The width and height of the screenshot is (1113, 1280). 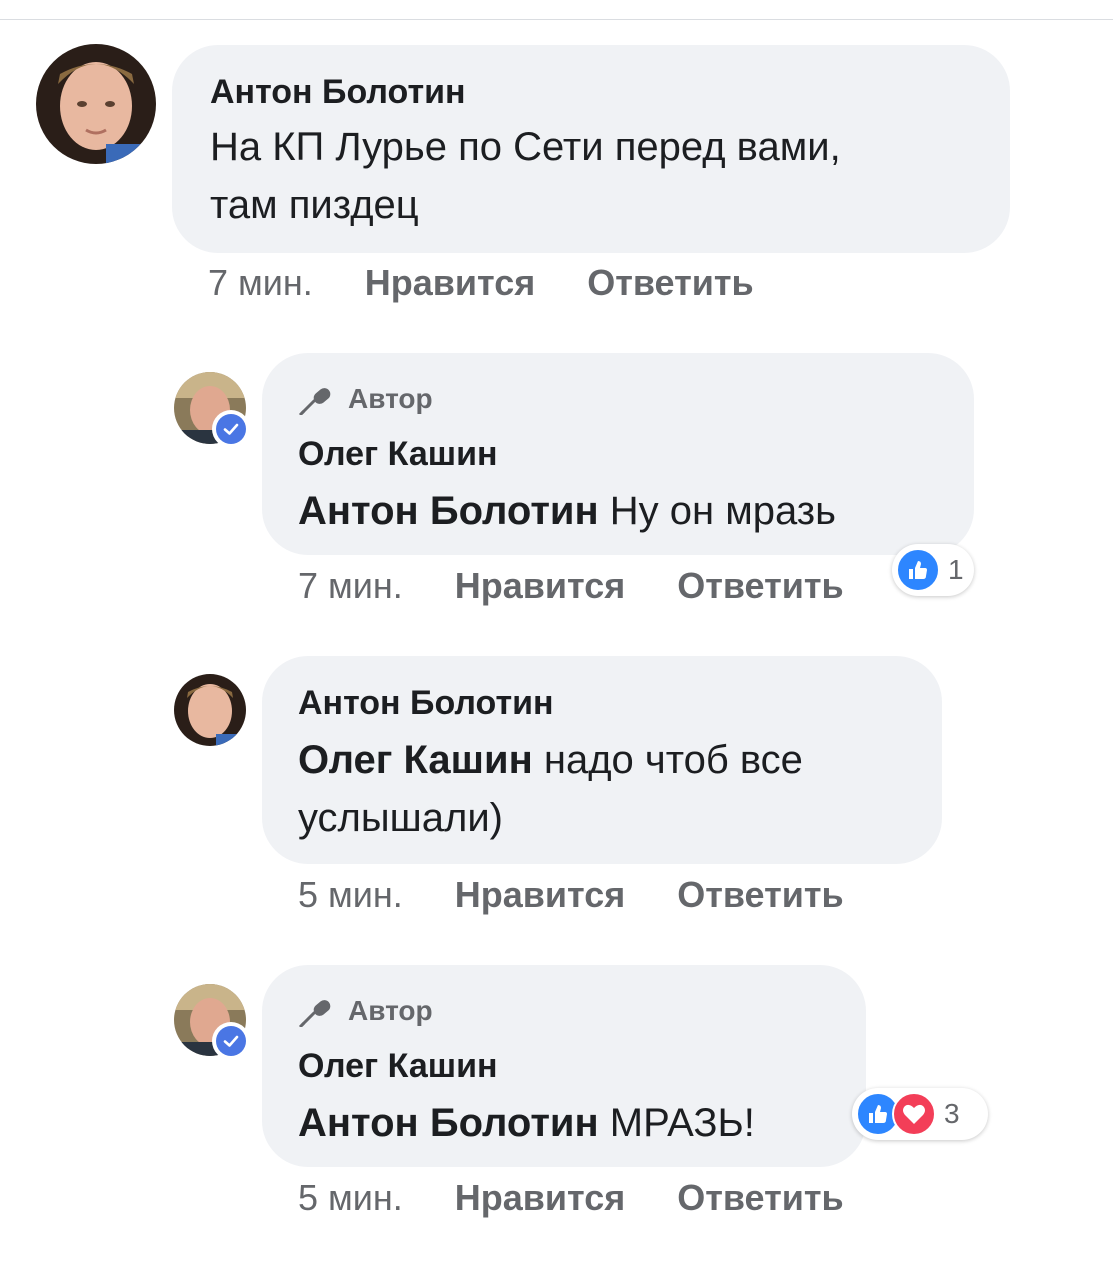 I want to click on heart-icon, so click(x=914, y=1114).